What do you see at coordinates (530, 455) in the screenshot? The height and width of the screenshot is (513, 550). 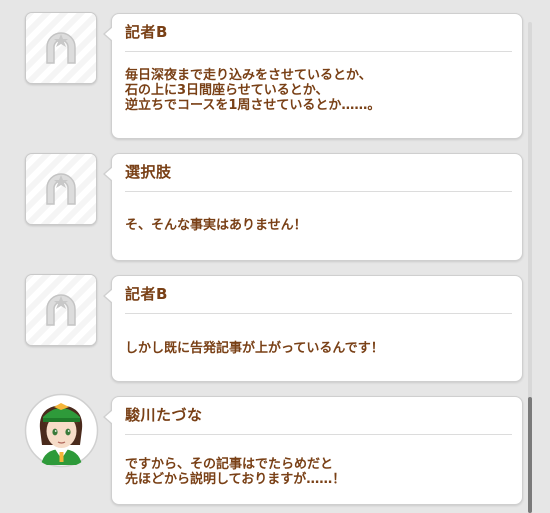 I see `scrollbar-thumb` at bounding box center [530, 455].